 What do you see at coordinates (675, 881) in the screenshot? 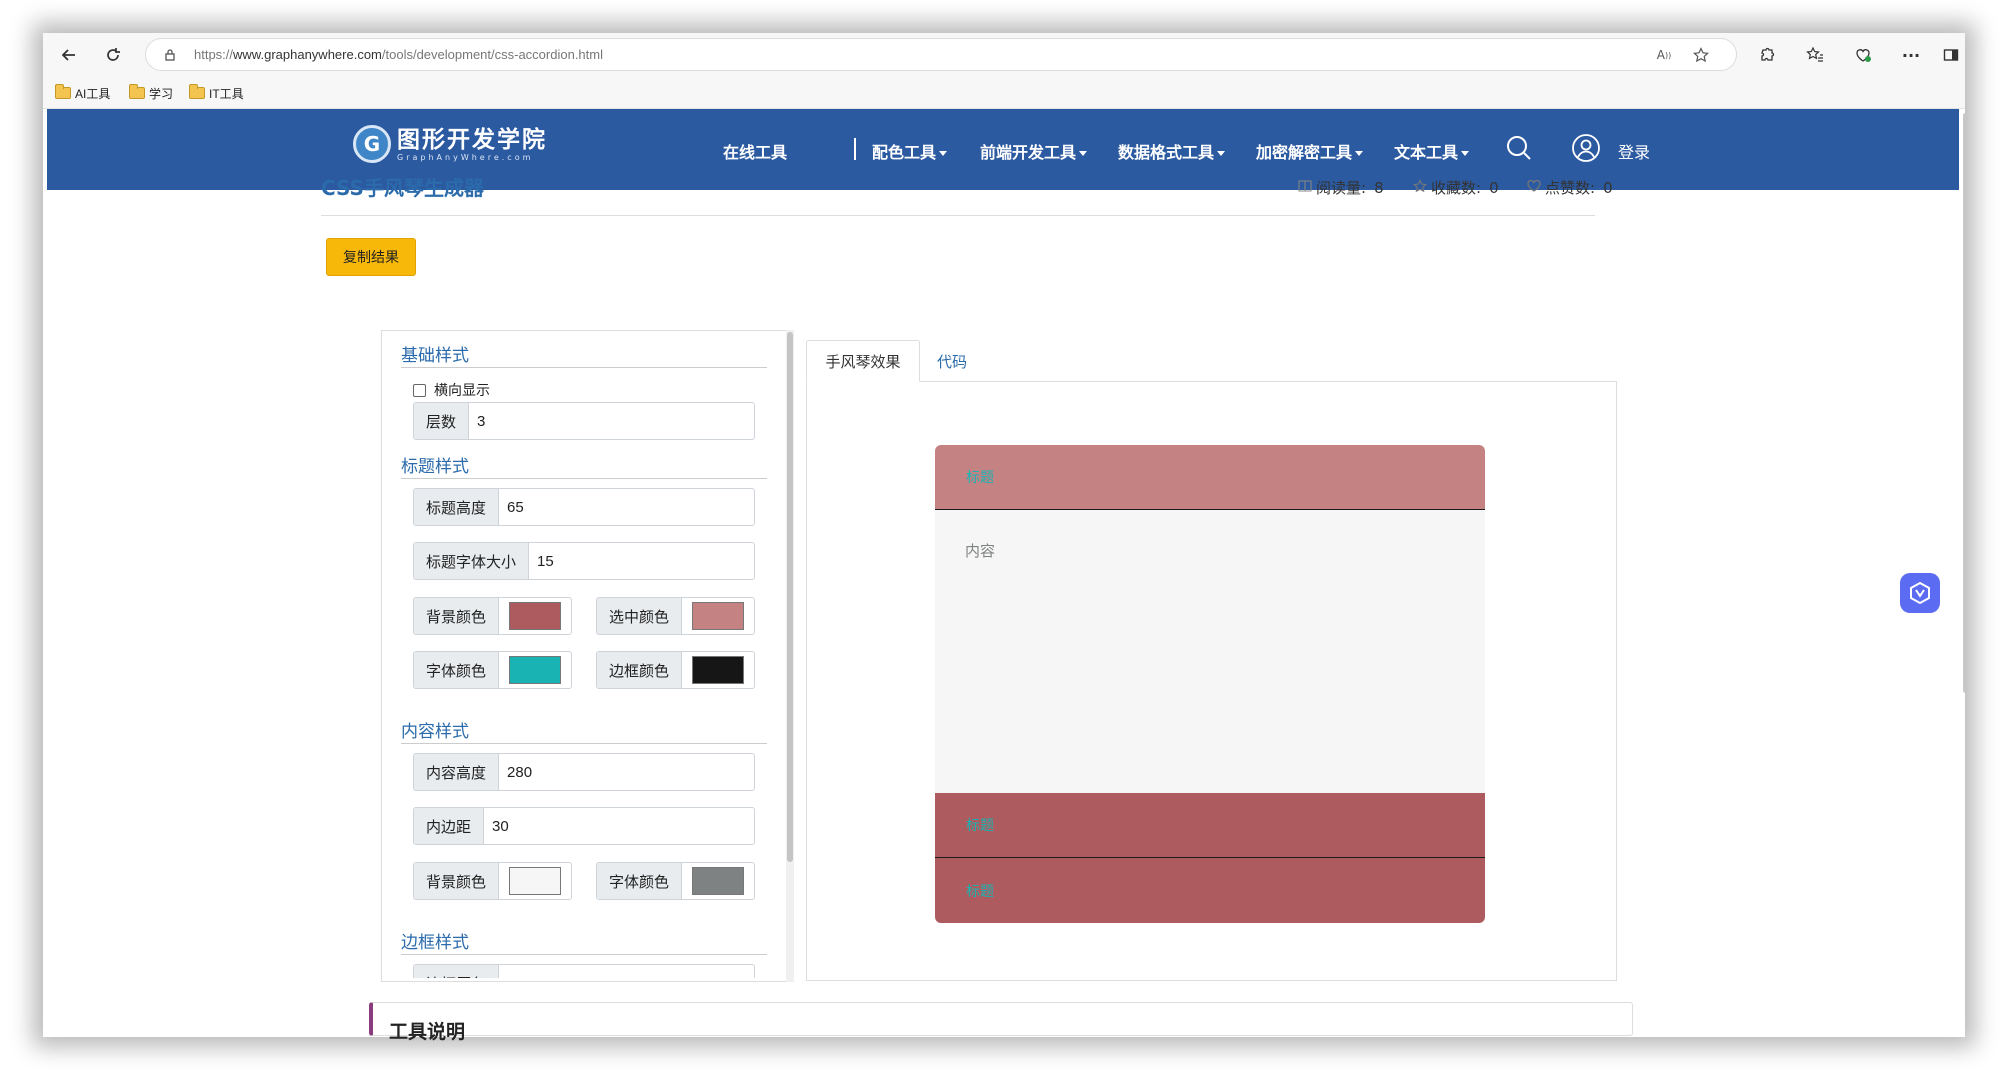
I see `content-font-color-field: 字体颜色` at bounding box center [675, 881].